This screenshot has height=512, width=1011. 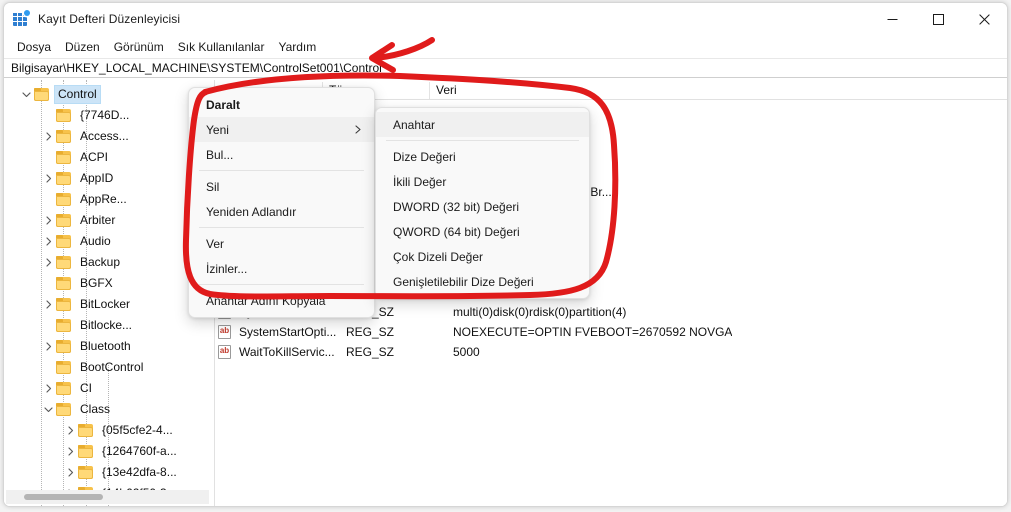 I want to click on maximize-button, so click(x=938, y=19).